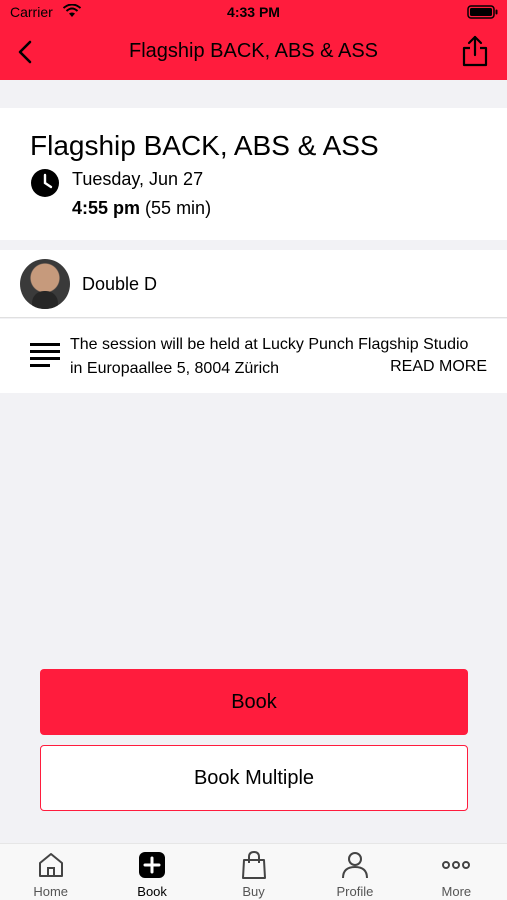  Describe the element at coordinates (253, 864) in the screenshot. I see `shopping-bag-icon` at that location.